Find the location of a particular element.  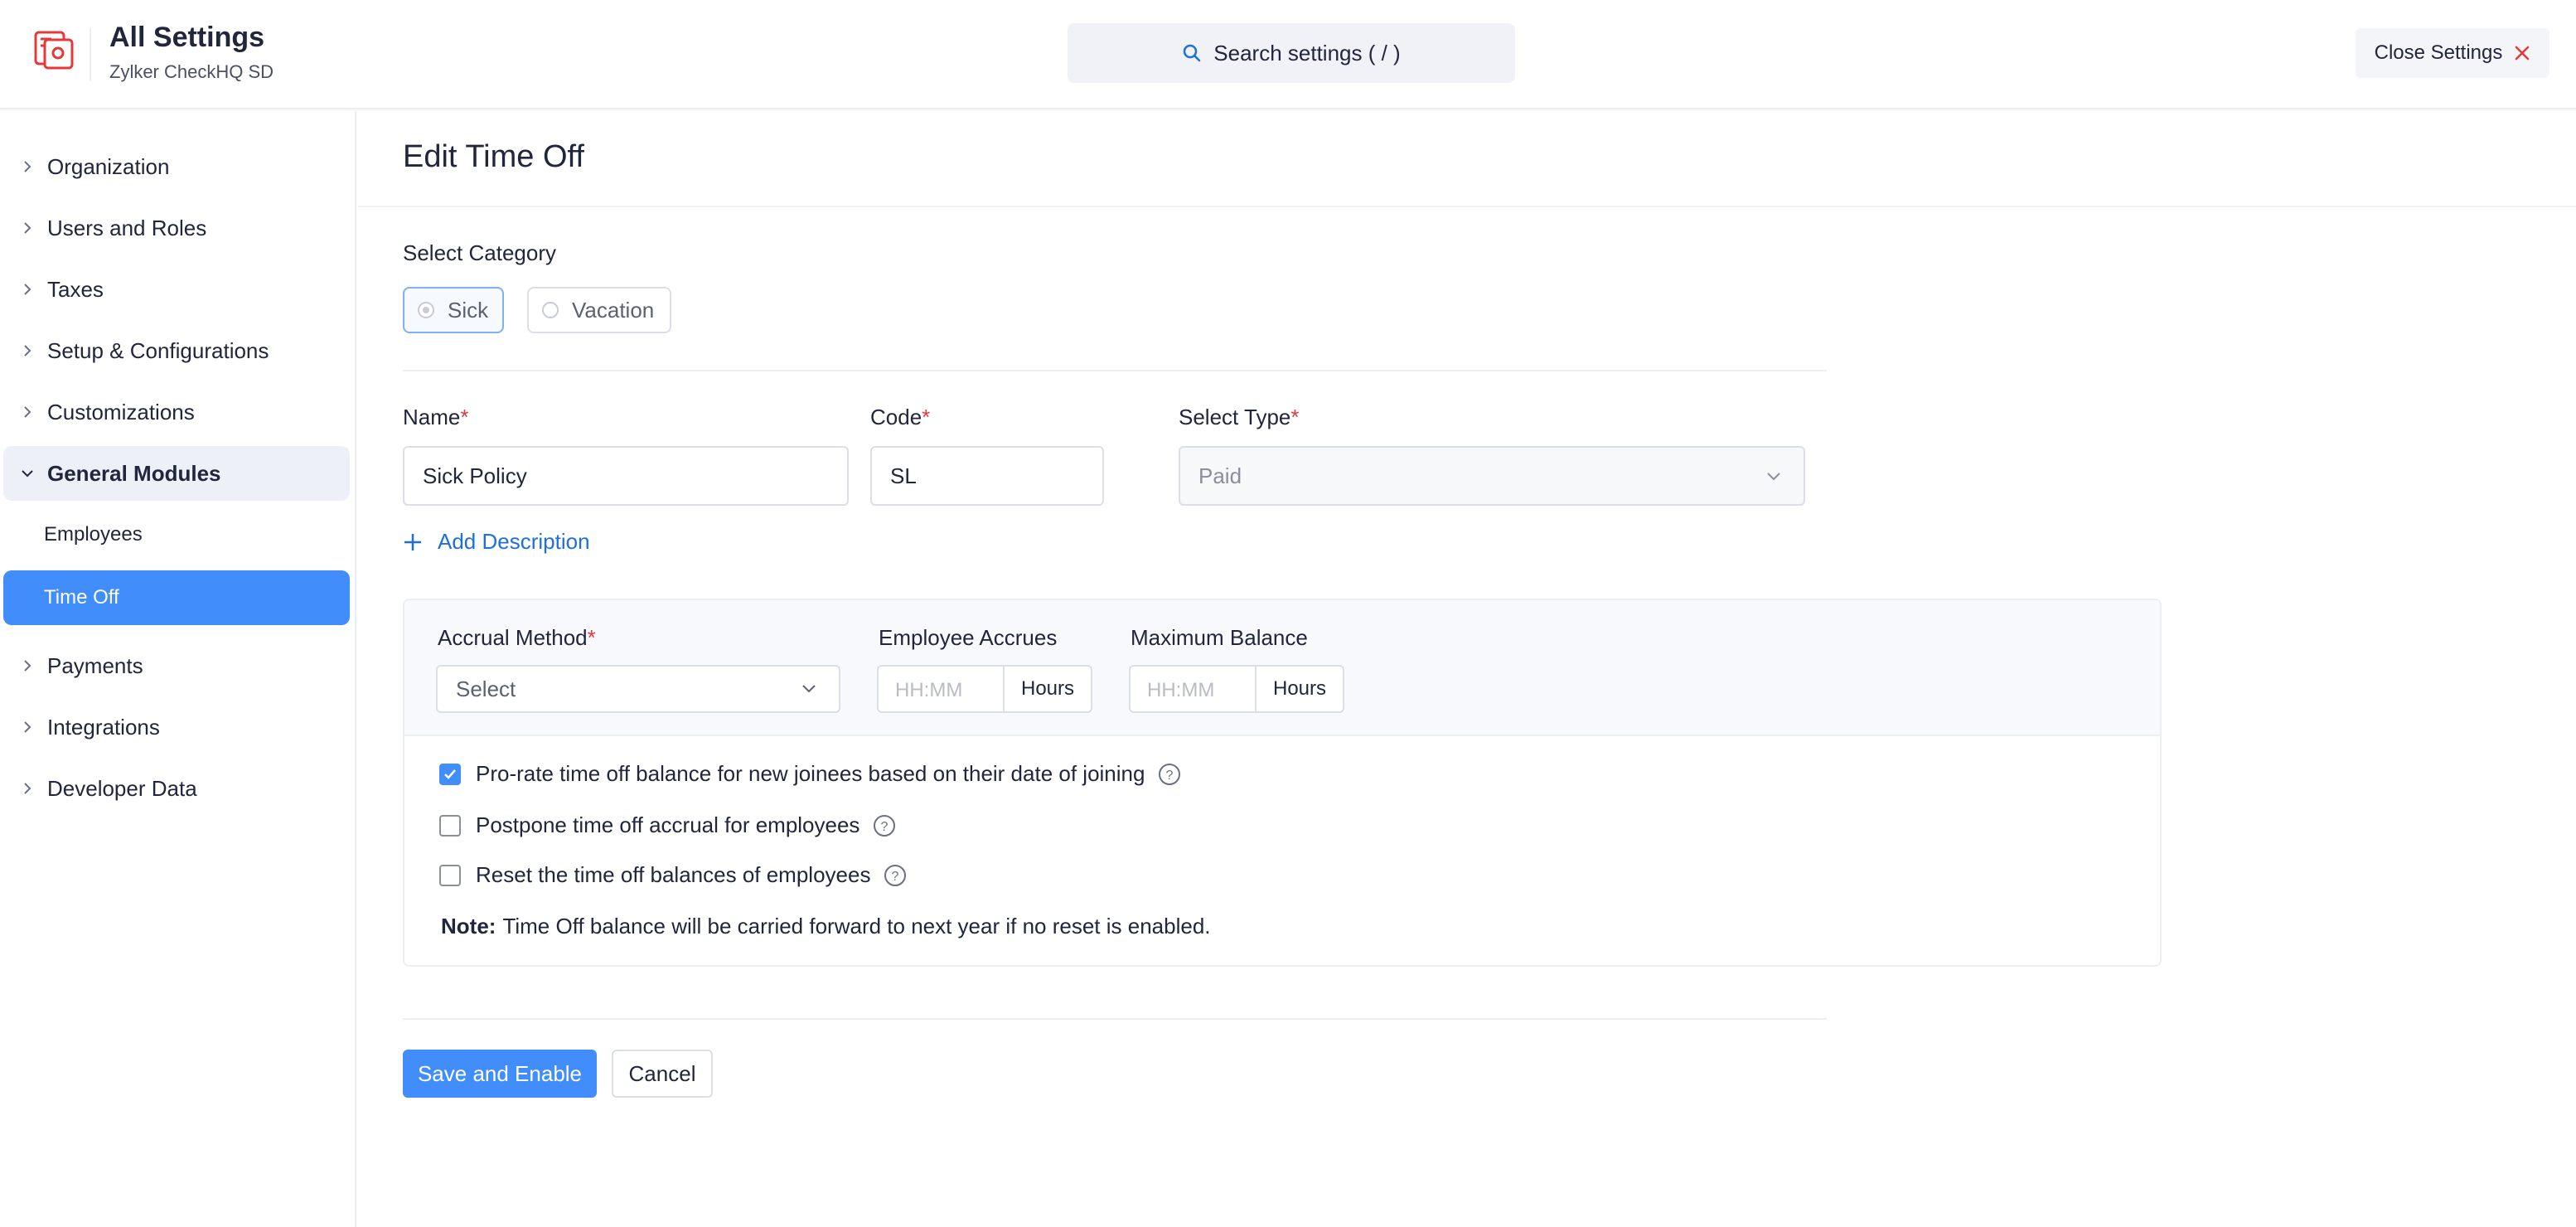

type-label: Select Type* is located at coordinates (1239, 417).